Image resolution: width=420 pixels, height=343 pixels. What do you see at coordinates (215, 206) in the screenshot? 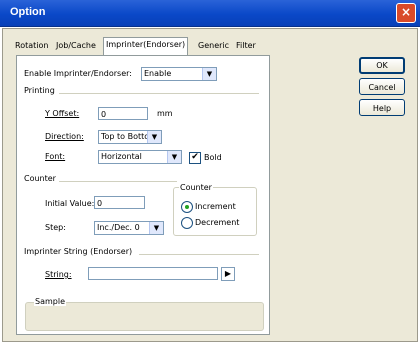
I see `increment-label: Increment` at bounding box center [215, 206].